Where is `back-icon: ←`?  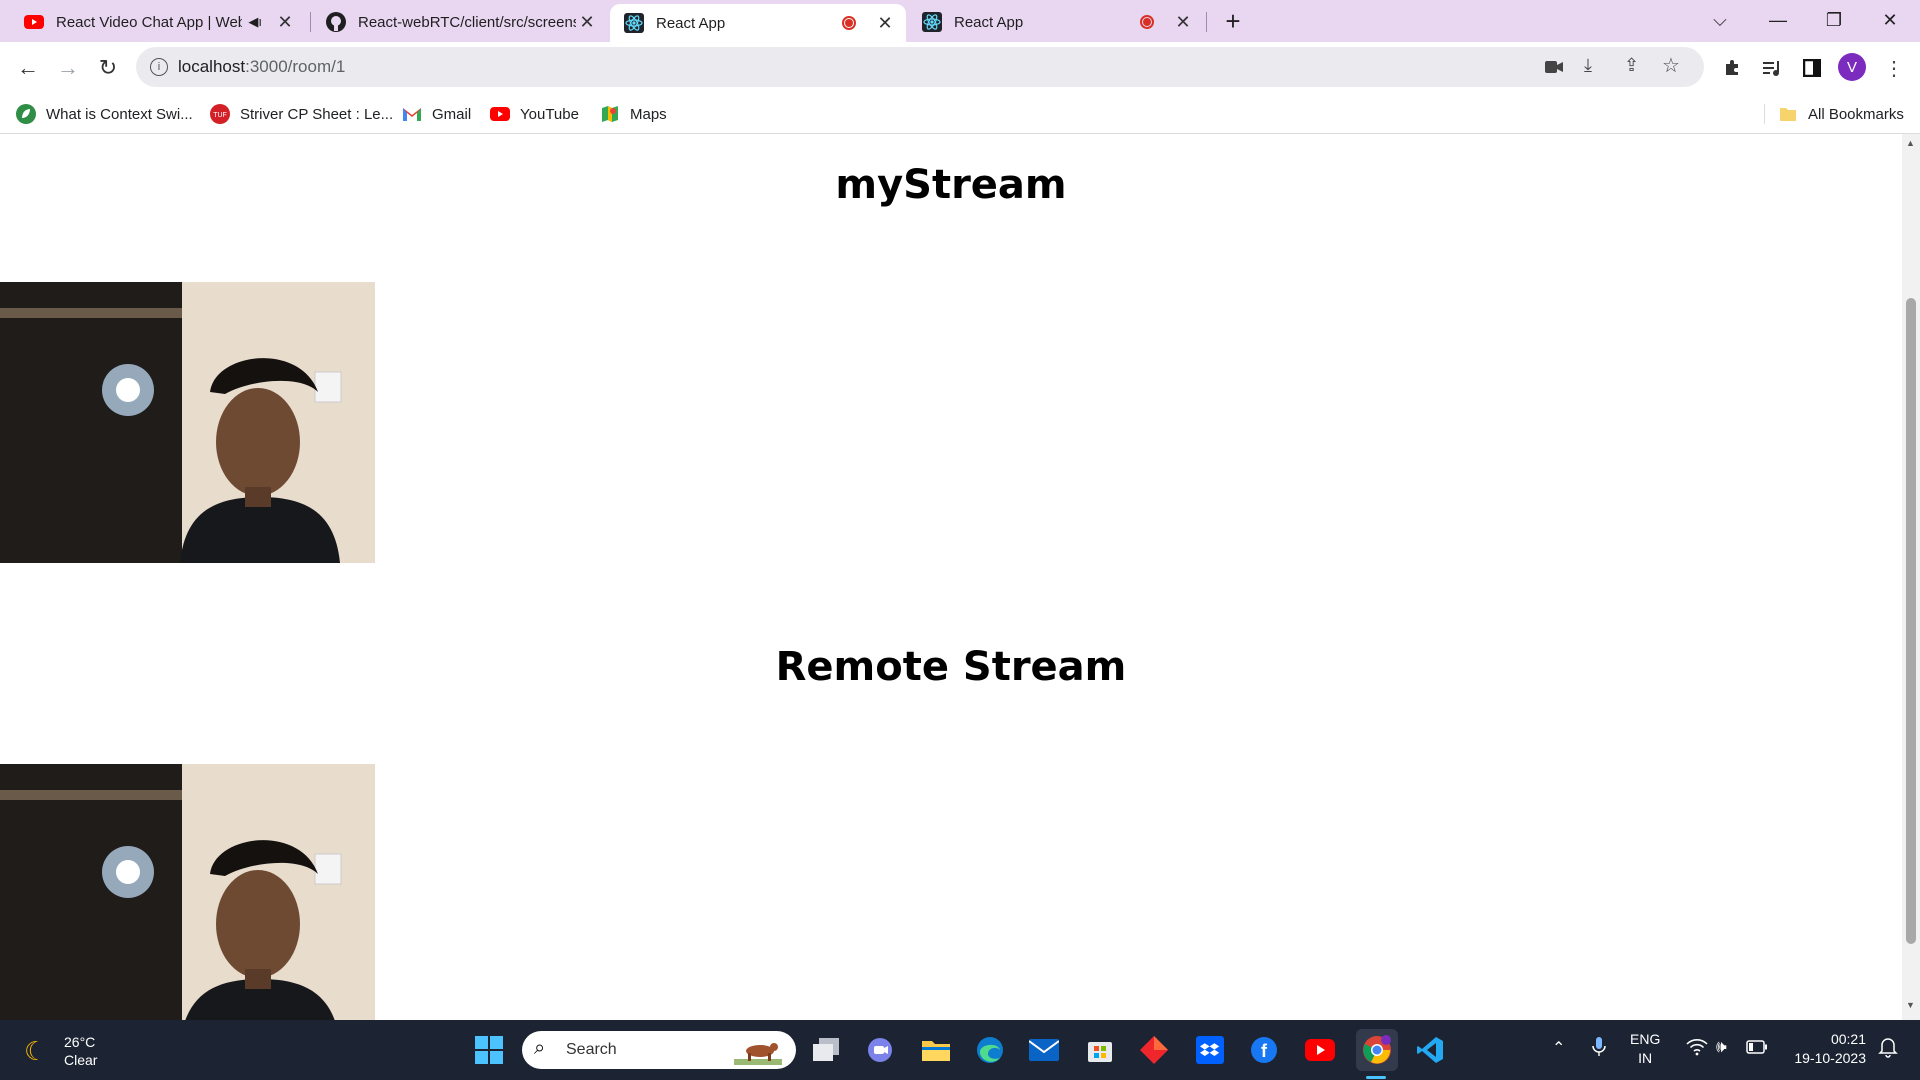
back-icon: ← is located at coordinates (28, 68).